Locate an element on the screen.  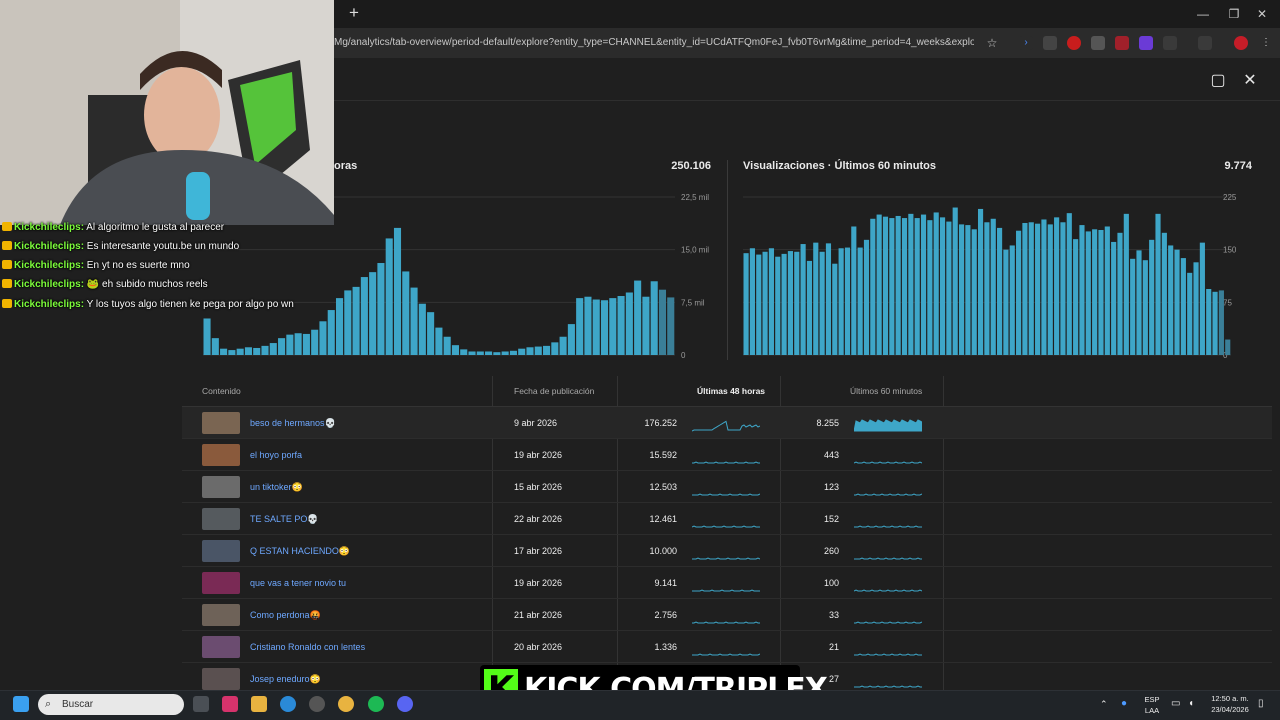
feedback-icon: ▢ is located at coordinates (1218, 81).